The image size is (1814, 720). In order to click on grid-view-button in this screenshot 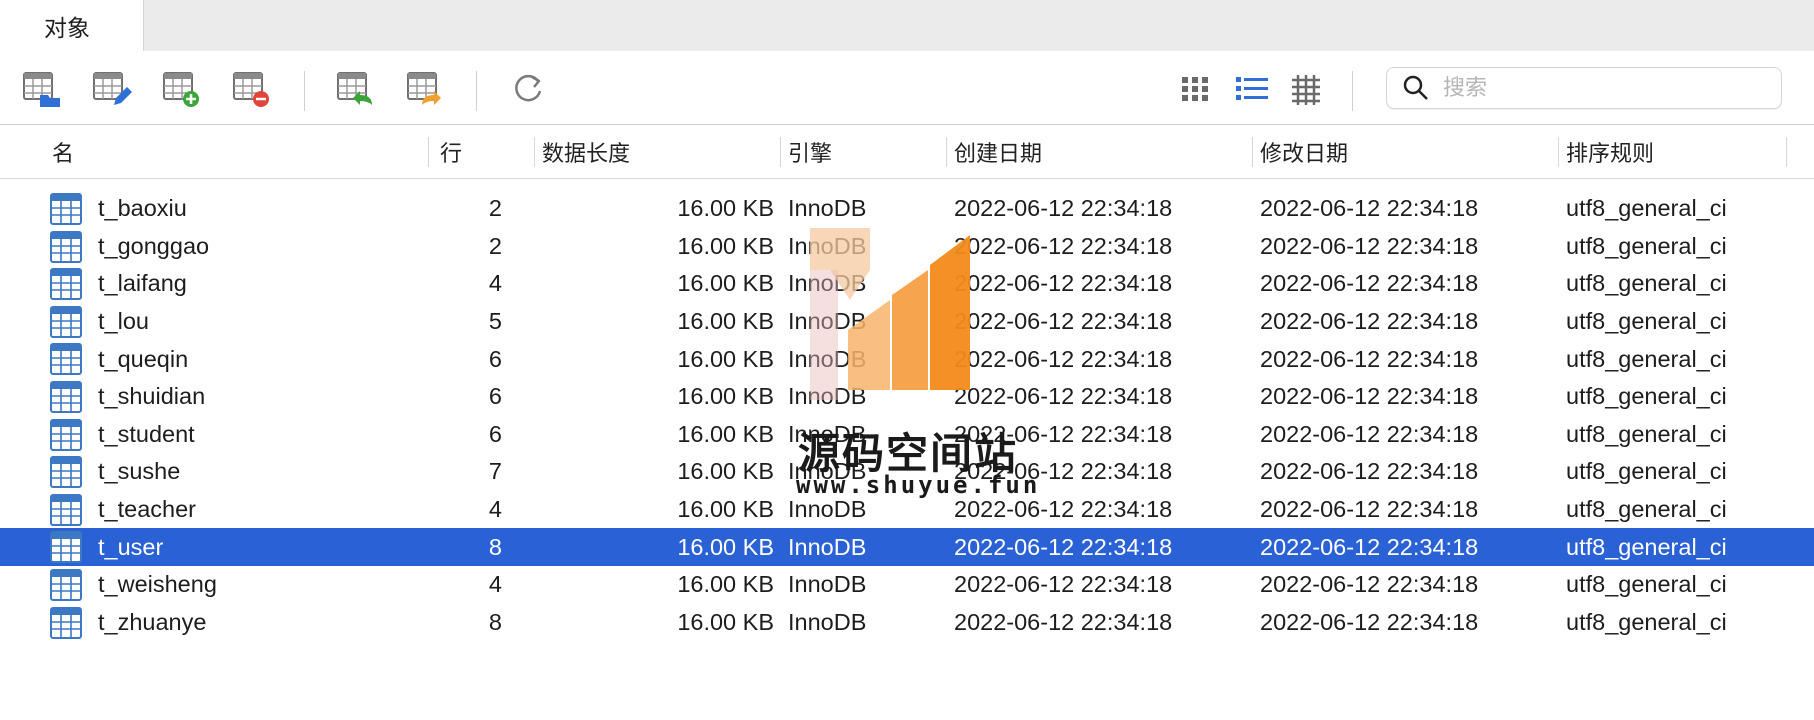, I will do `click(1196, 89)`.